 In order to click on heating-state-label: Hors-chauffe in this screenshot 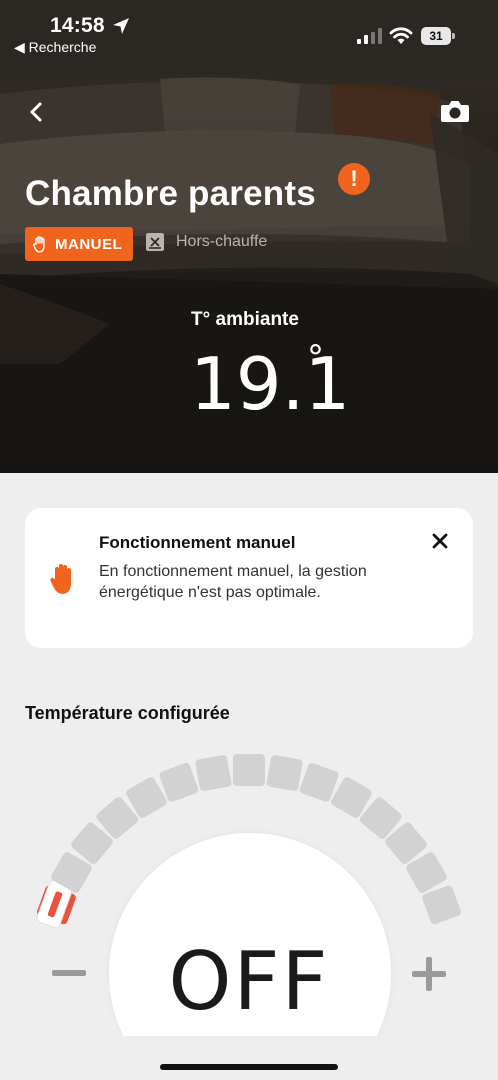, I will do `click(222, 241)`.